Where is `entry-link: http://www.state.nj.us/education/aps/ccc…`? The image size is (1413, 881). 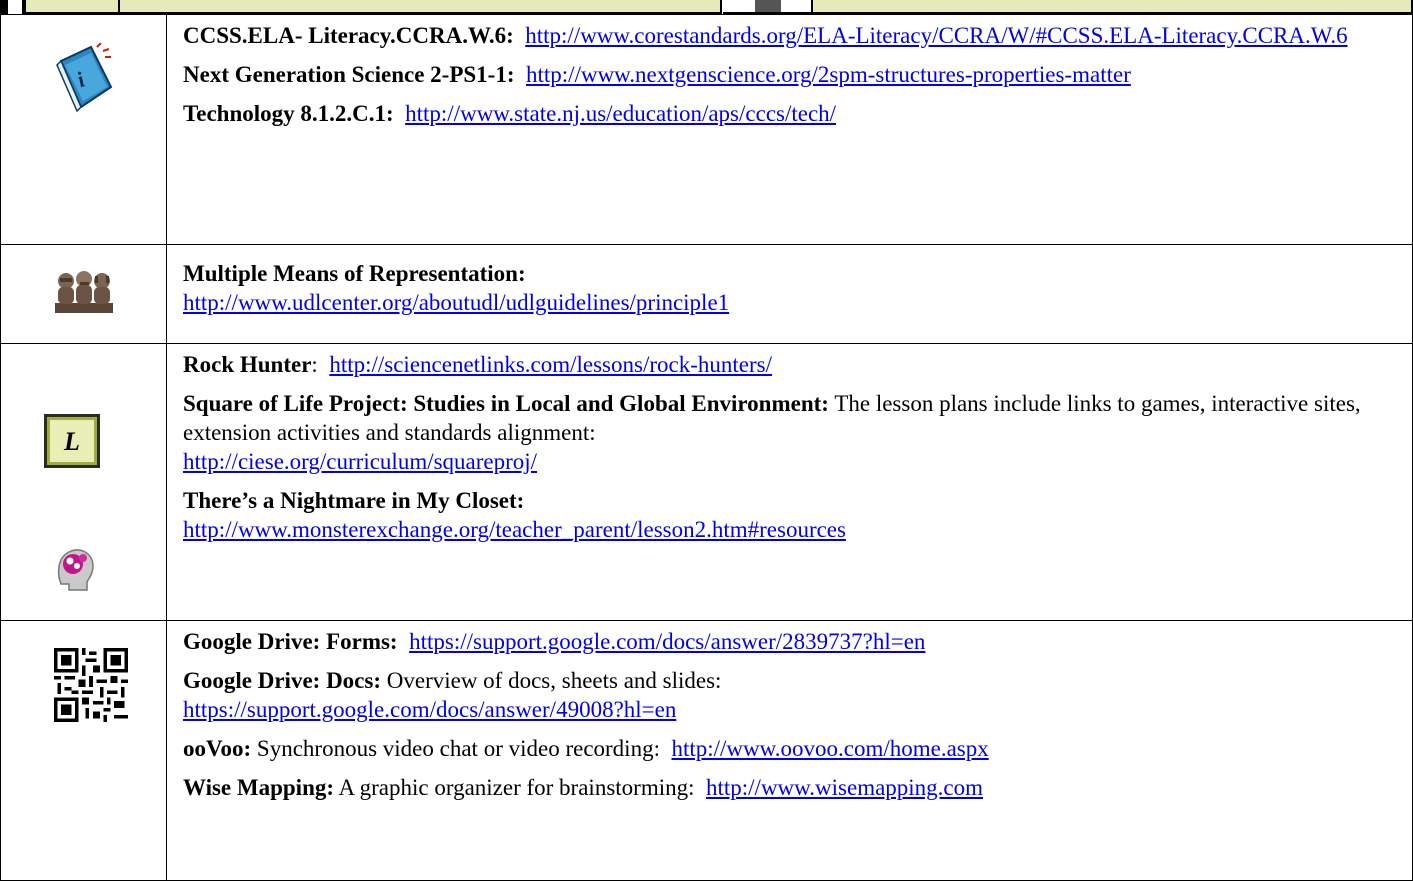 entry-link: http://www.state.nj.us/education/aps/ccc… is located at coordinates (620, 113).